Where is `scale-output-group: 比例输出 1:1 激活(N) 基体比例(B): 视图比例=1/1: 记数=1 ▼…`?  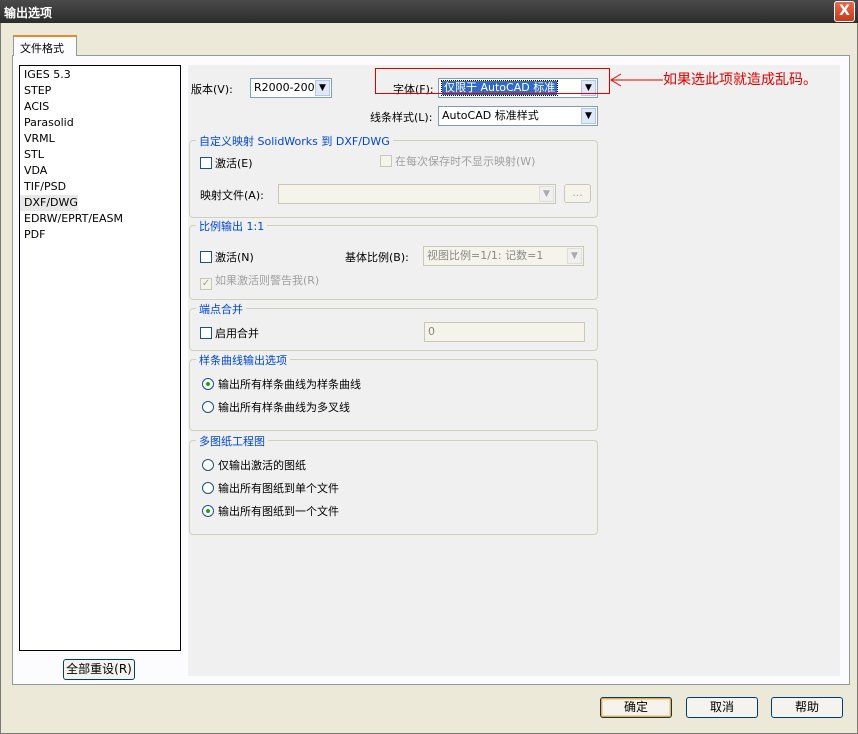 scale-output-group: 比例输出 1:1 激活(N) 基体比例(B): 视图比例=1/1: 记数=1 ▼… is located at coordinates (393, 259).